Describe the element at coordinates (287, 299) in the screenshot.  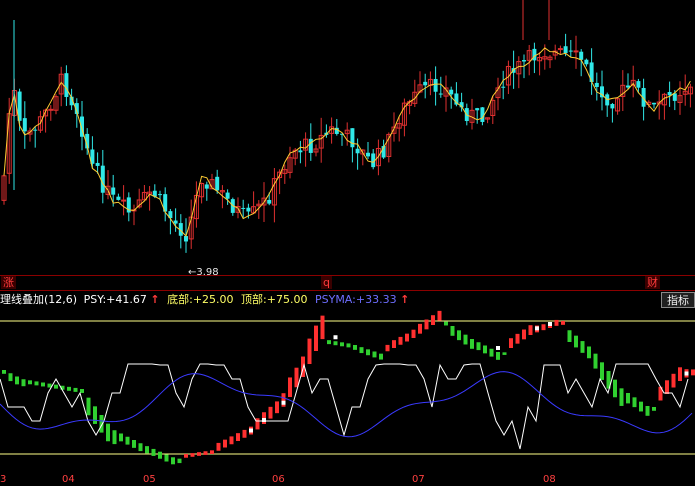
I see `top-value: +75.00` at that location.